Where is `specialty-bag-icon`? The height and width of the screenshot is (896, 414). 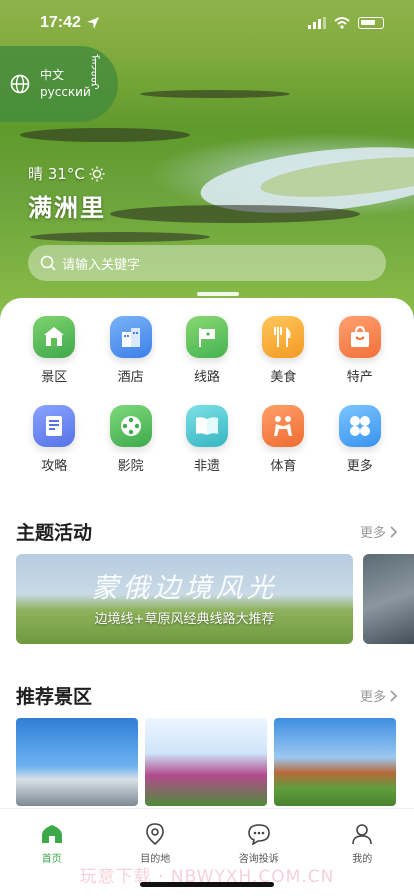 specialty-bag-icon is located at coordinates (359, 337).